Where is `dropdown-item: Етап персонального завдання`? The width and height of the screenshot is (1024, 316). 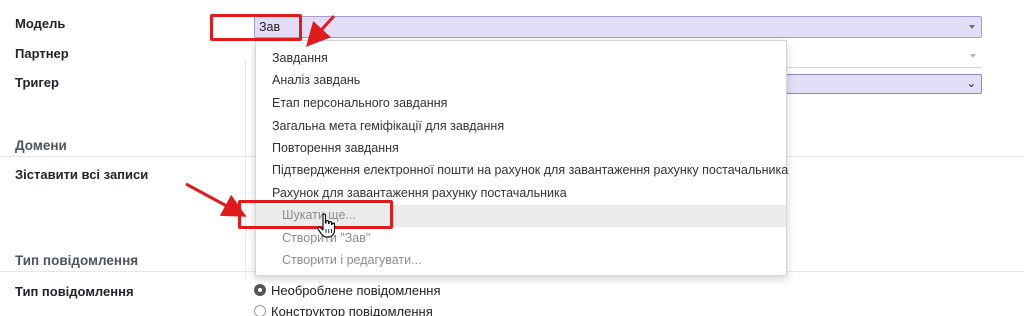
dropdown-item: Етап персонального завдання is located at coordinates (359, 103).